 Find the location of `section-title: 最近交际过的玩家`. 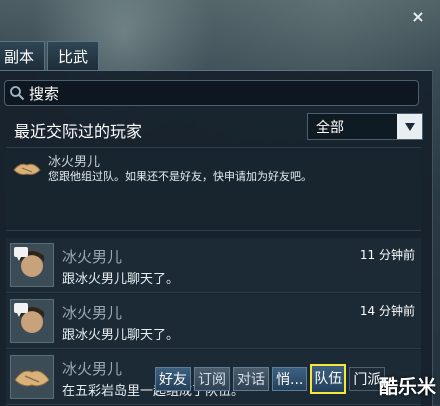

section-title: 最近交际过的玩家 is located at coordinates (78, 131).